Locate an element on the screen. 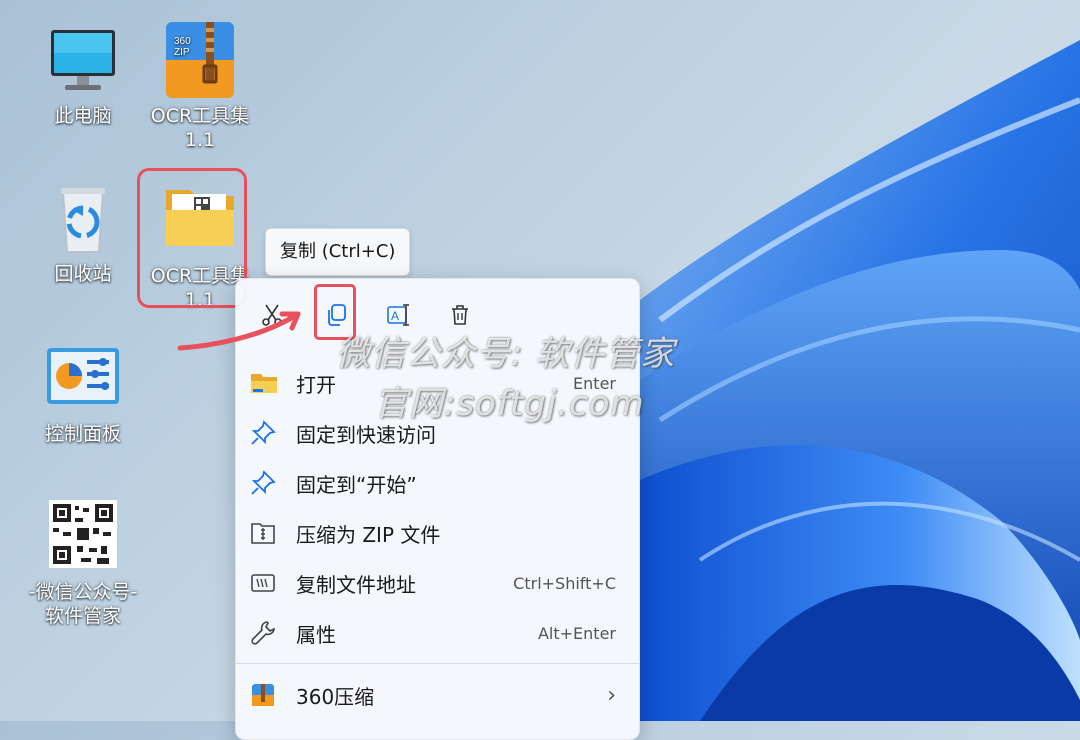  menu-item-label: 属性 is located at coordinates (316, 634).